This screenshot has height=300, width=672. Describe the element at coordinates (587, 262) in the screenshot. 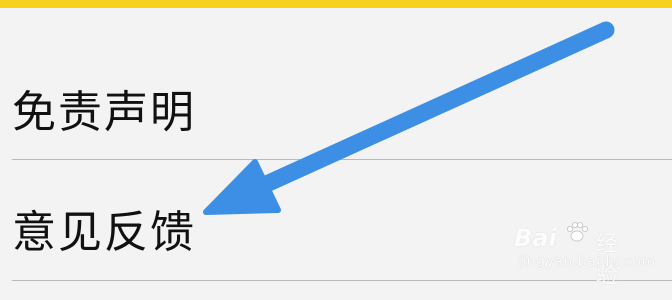

I see `watermark-url: jingyan.baidu.com` at that location.